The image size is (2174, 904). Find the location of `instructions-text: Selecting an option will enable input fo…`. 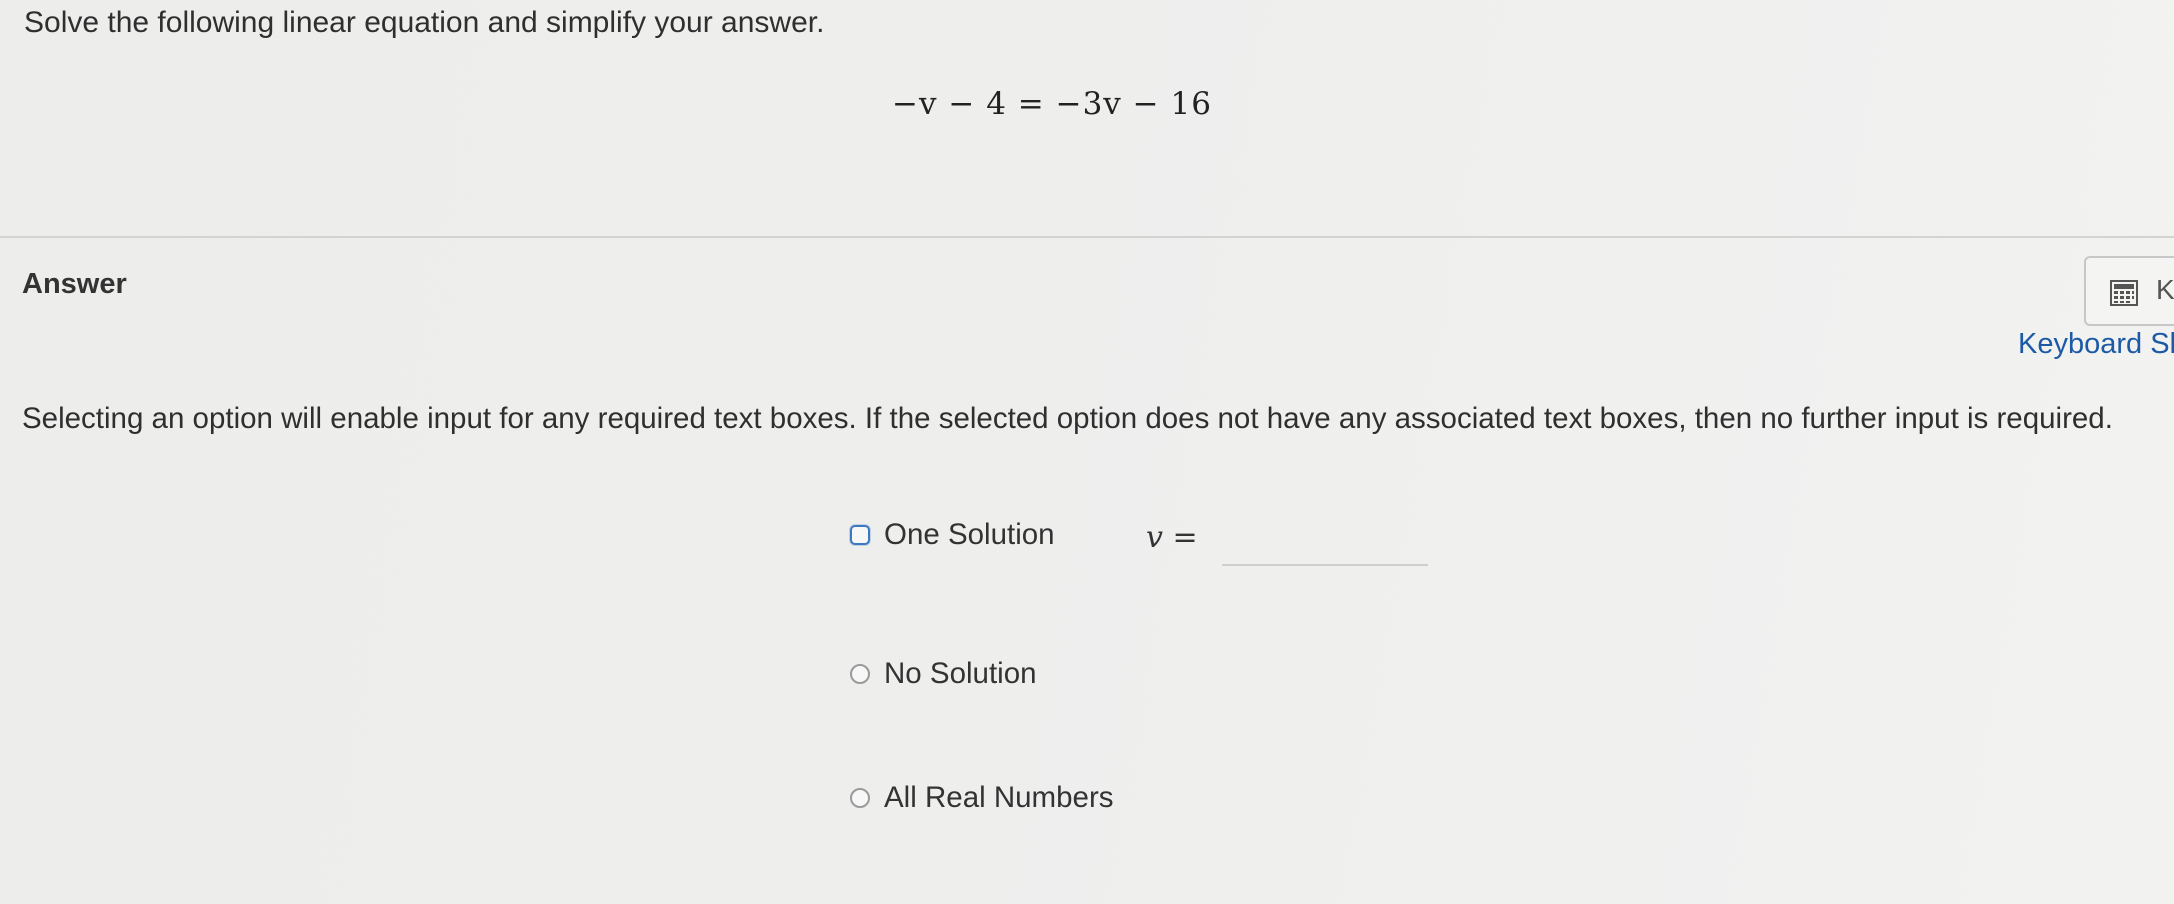

instructions-text: Selecting an option will enable input fo… is located at coordinates (1067, 418).